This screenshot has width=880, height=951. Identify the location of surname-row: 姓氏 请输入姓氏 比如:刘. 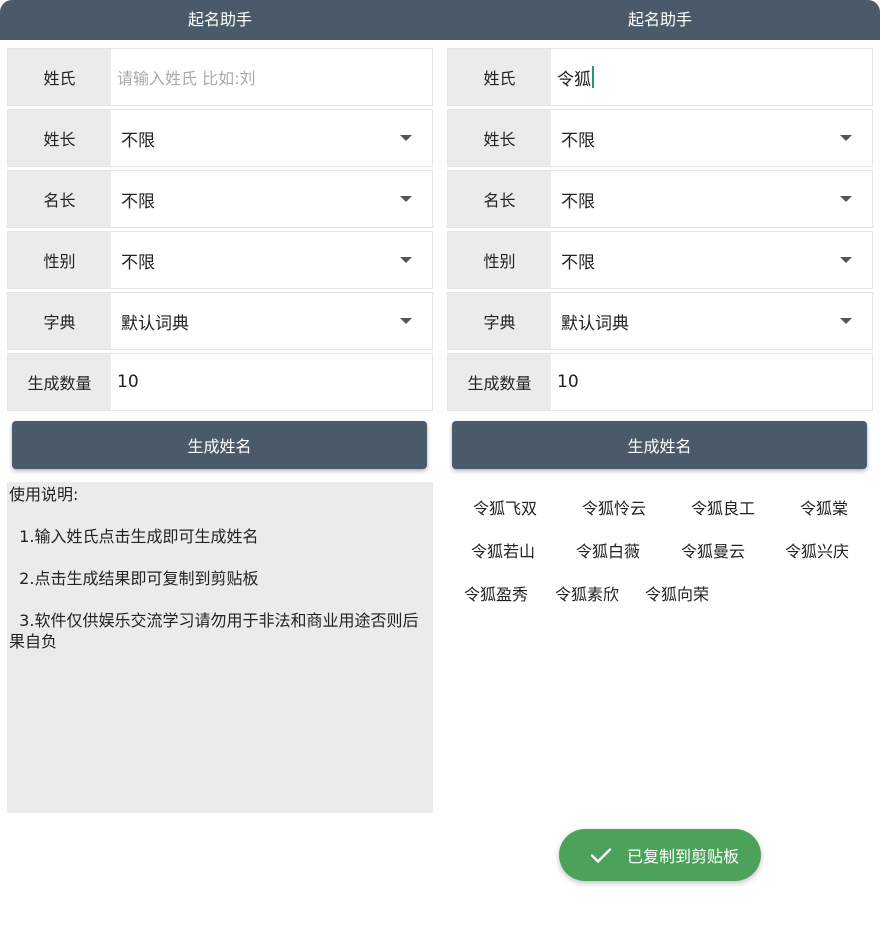
(220, 77).